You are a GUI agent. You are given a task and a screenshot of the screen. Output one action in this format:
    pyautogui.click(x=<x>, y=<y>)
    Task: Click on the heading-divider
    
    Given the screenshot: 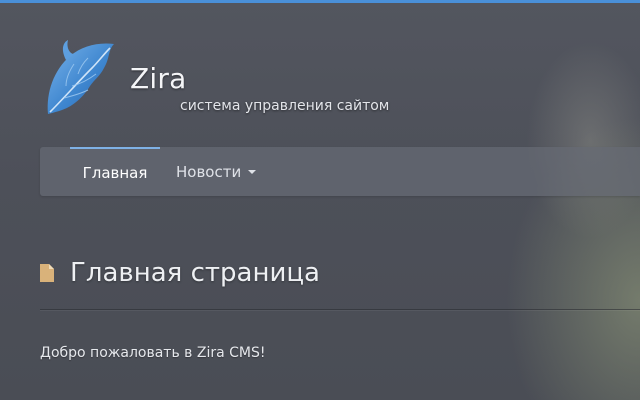 What is the action you would take?
    pyautogui.click(x=340, y=309)
    